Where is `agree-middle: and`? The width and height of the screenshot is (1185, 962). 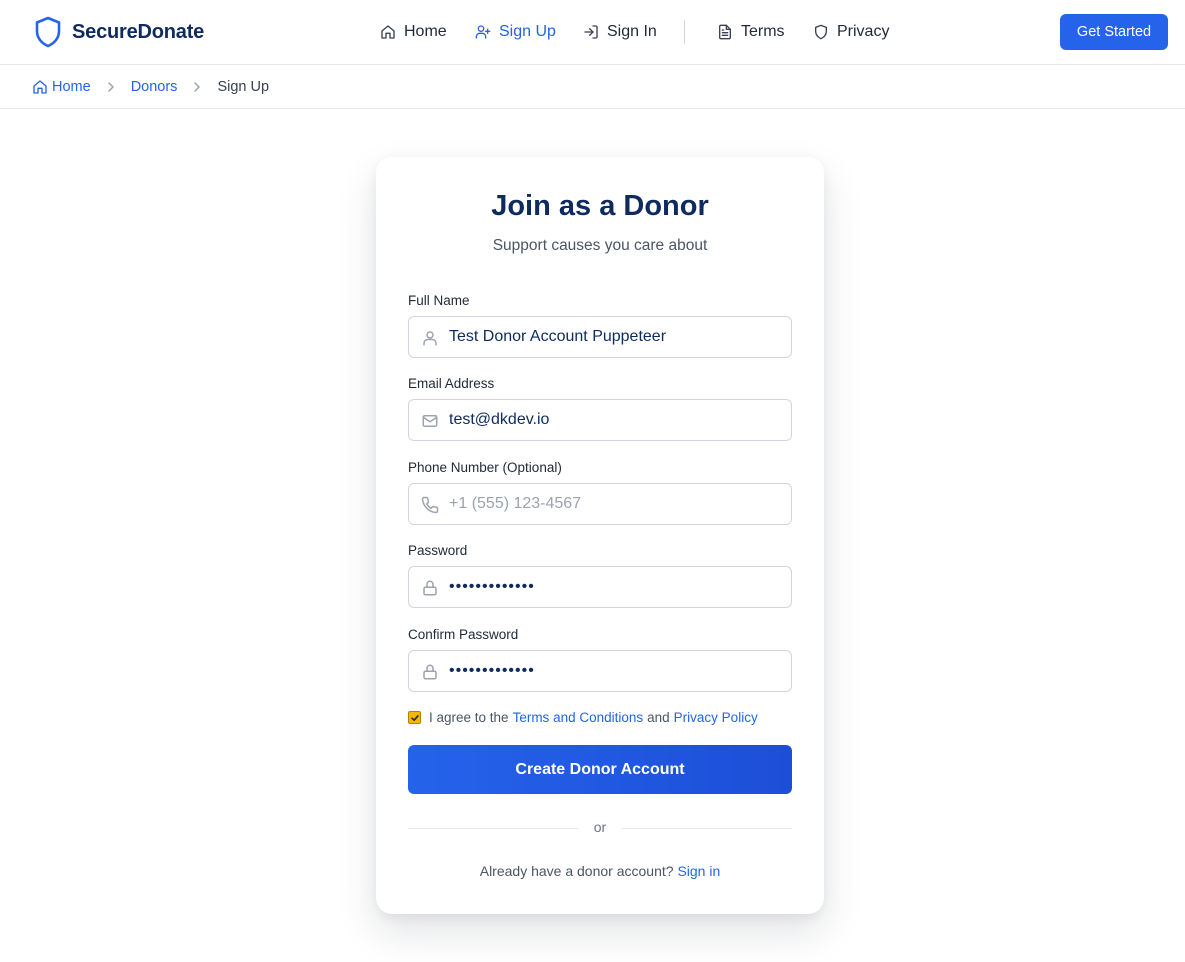
agree-middle: and is located at coordinates (658, 717).